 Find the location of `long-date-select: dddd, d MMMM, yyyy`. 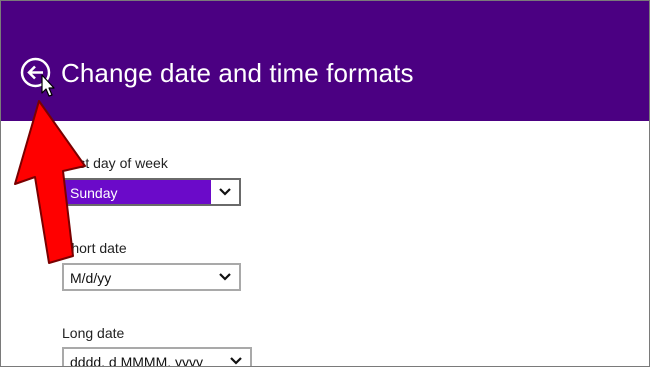

long-date-select: dddd, d MMMM, yyyy is located at coordinates (157, 357).